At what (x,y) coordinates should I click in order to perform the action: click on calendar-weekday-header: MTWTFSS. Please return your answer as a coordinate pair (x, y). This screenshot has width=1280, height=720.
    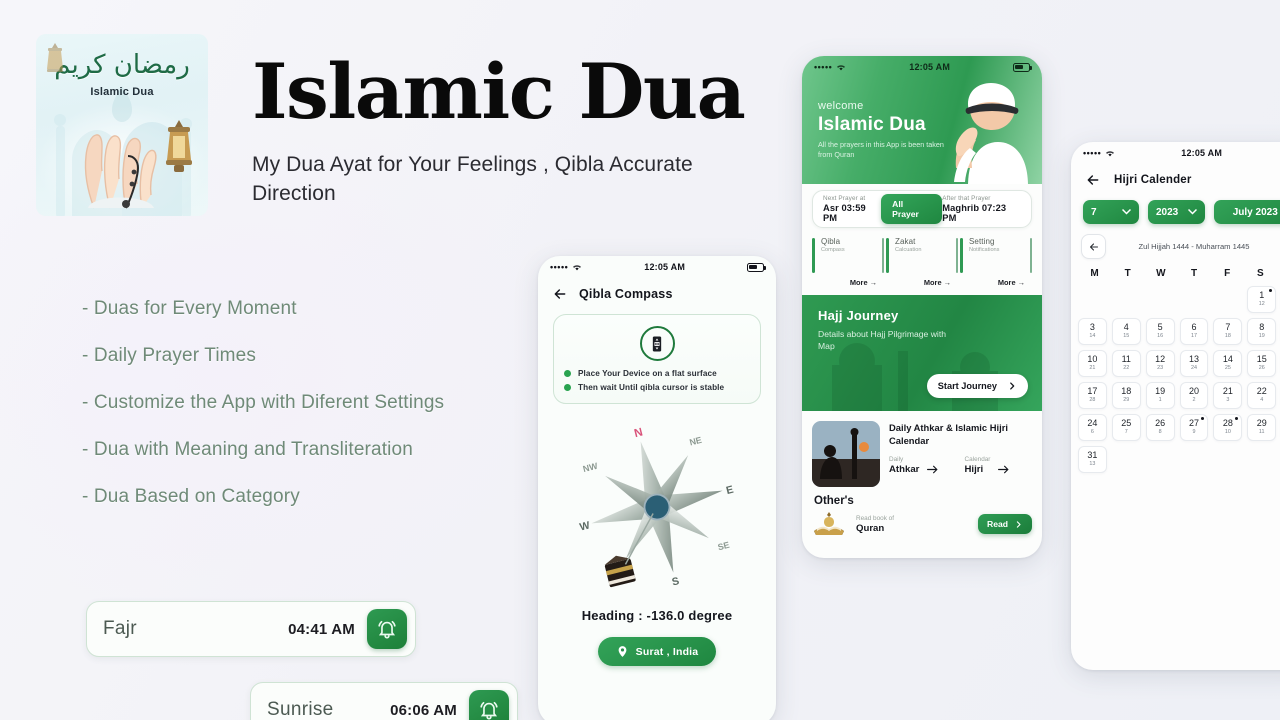
    Looking at the image, I should click on (1175, 269).